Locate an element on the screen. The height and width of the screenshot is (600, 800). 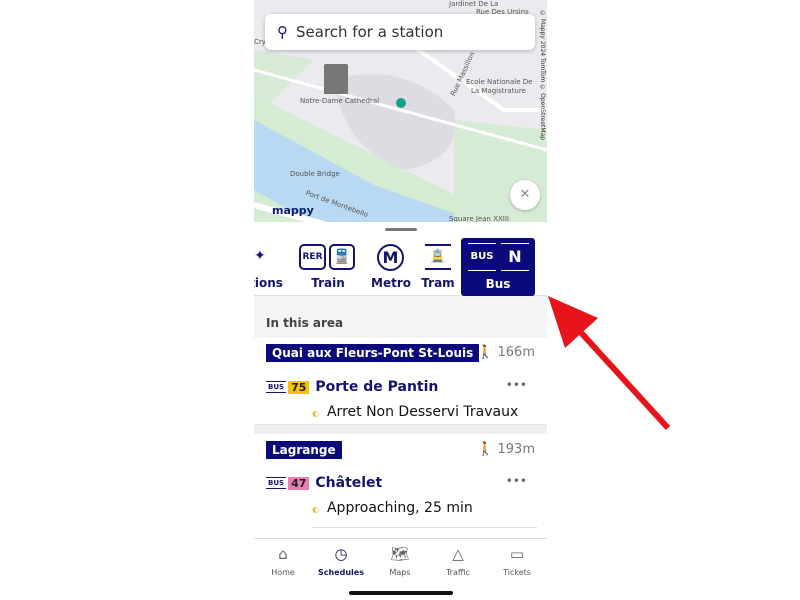
line-row: BUS 75 Porte de Pantin is located at coordinates (352, 387).